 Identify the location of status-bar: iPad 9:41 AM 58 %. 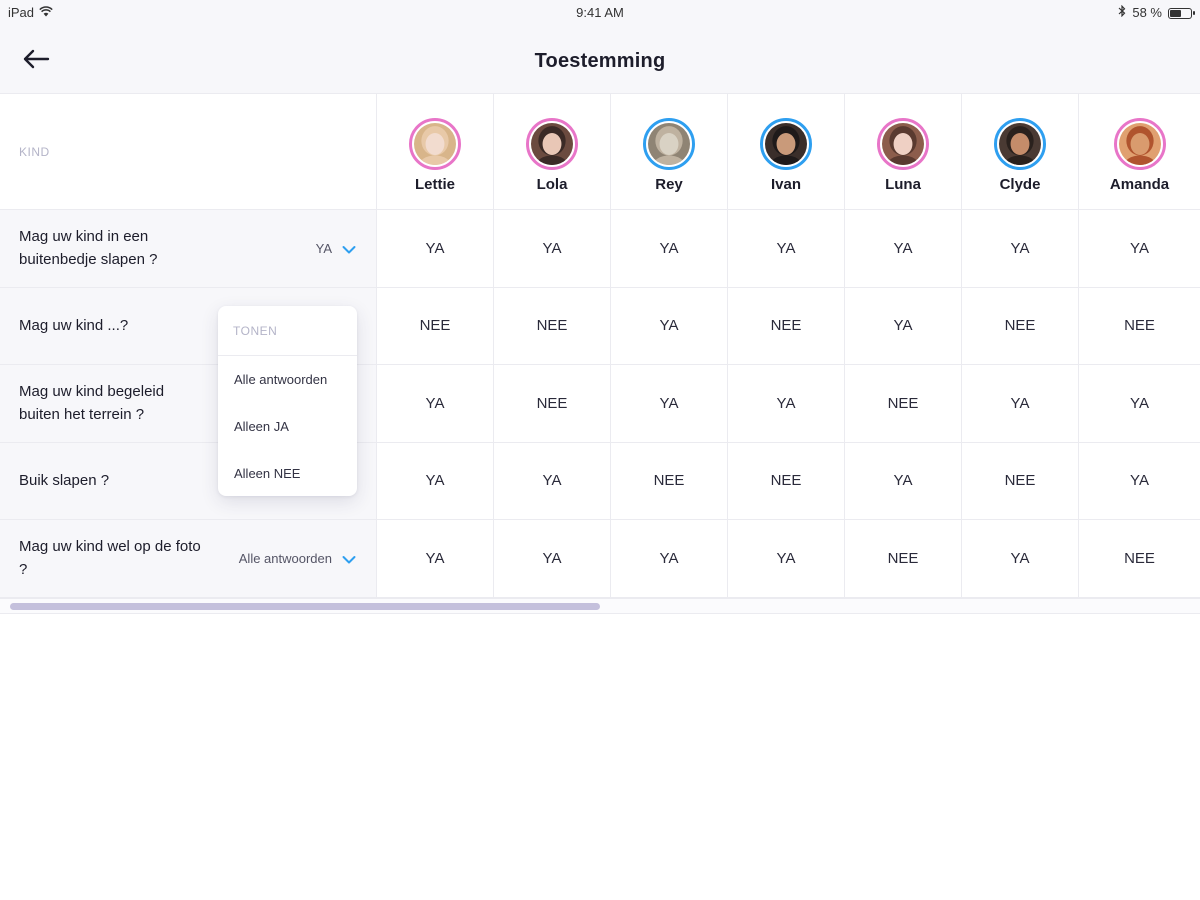
(600, 13).